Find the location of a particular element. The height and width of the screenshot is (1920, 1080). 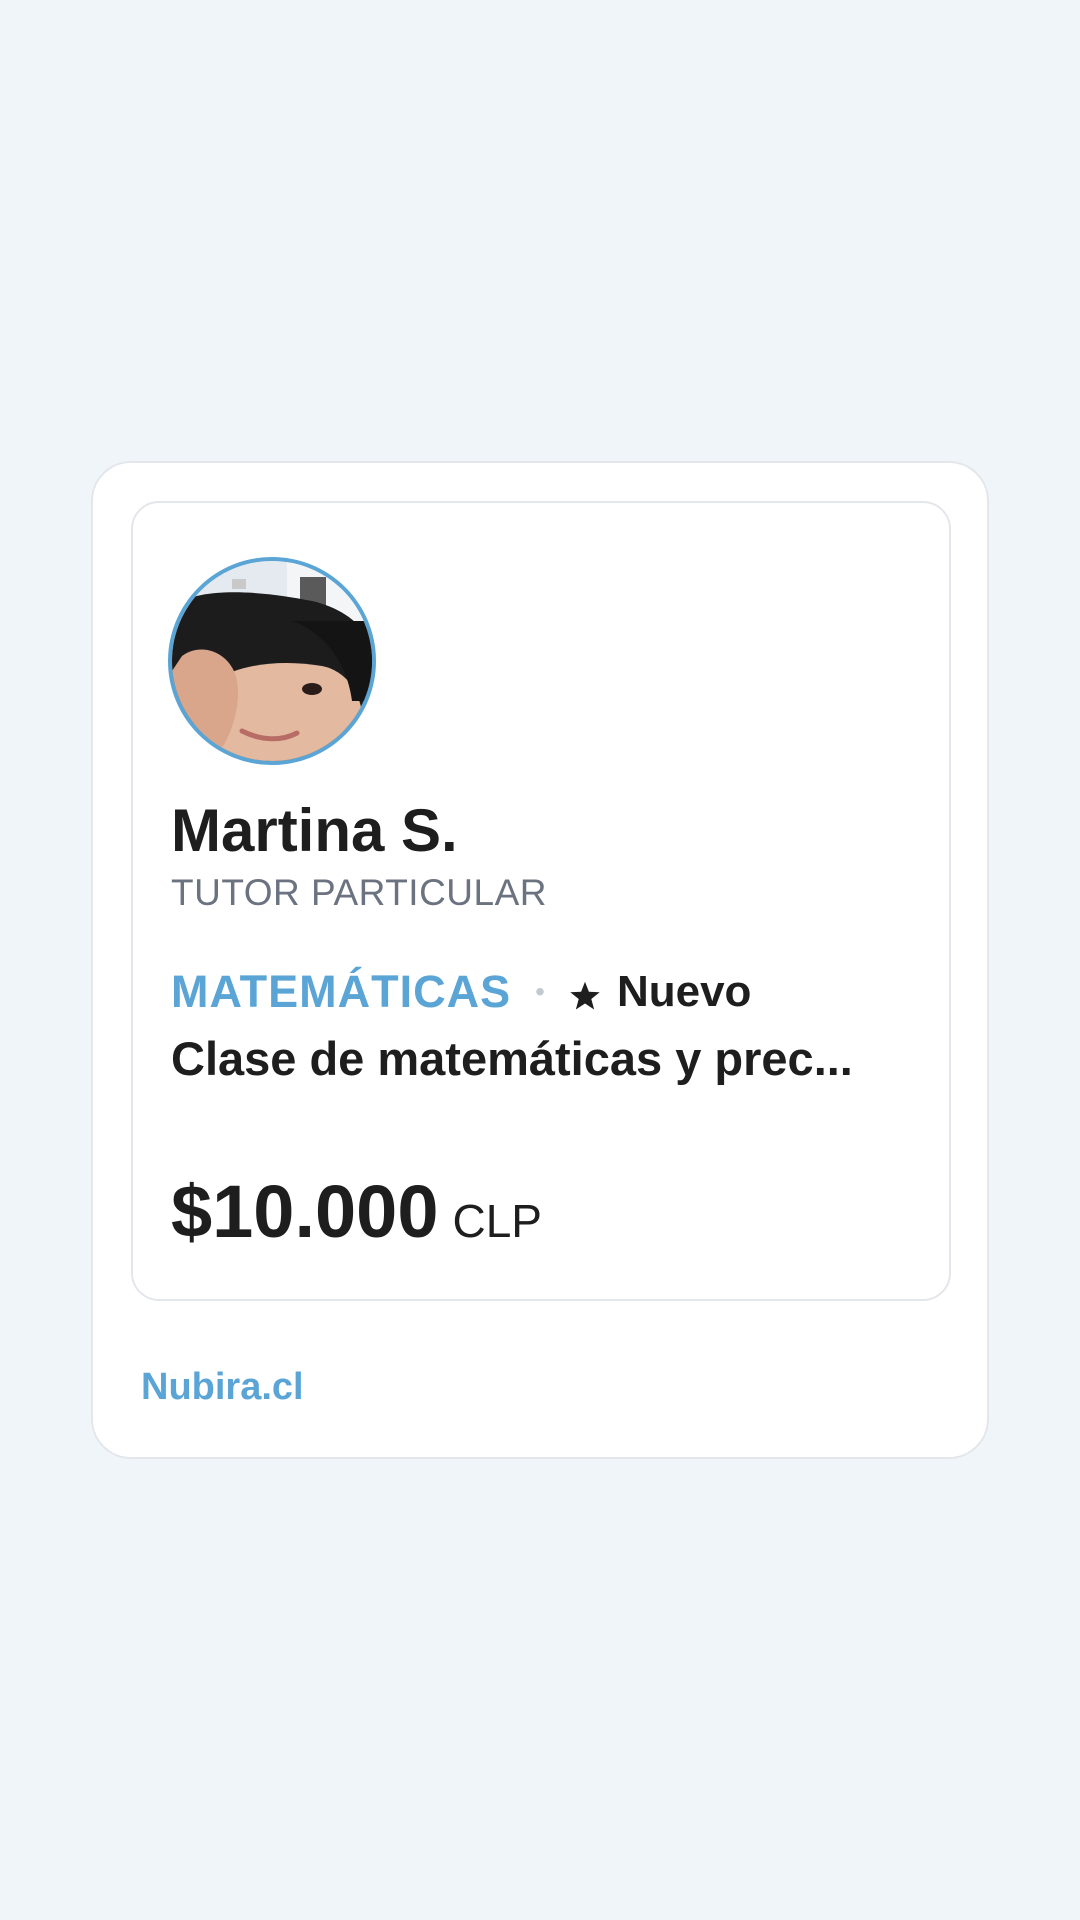

subject-label: MATEMÁTICAS is located at coordinates (341, 991).